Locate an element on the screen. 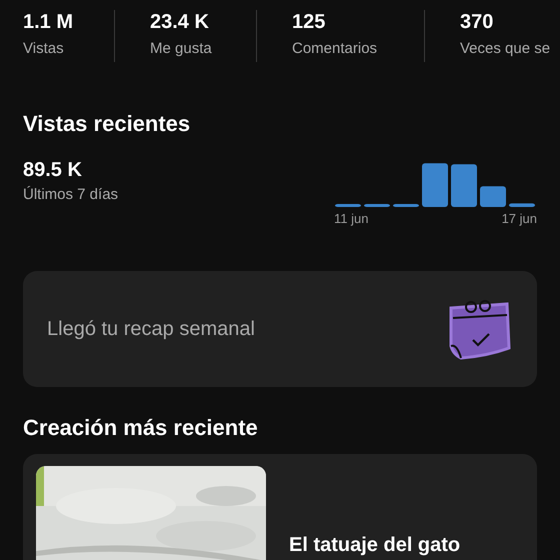  stat-value: 370 is located at coordinates (477, 22).